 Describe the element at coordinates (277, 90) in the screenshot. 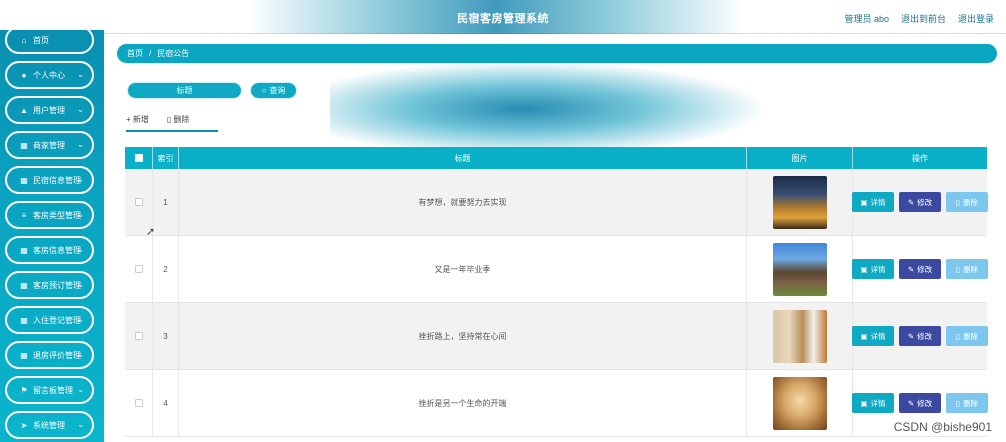

I see `search-button-label: 查询` at that location.